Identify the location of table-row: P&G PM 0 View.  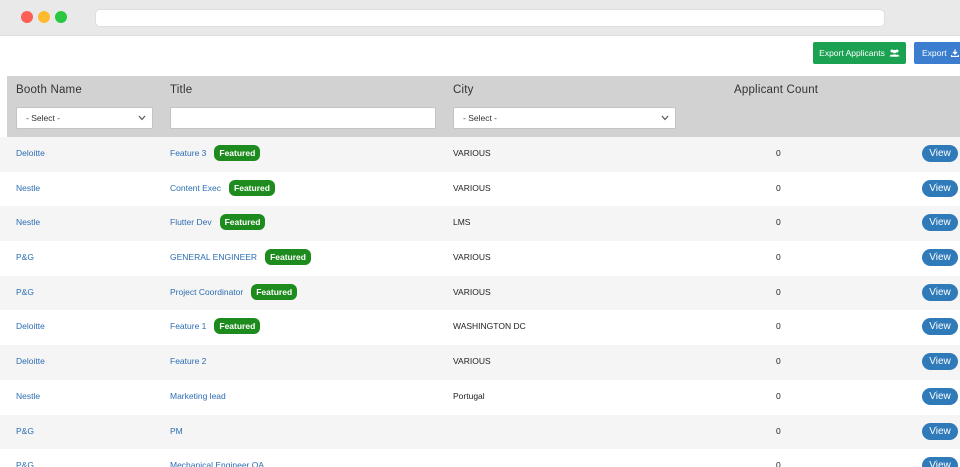
(480, 432).